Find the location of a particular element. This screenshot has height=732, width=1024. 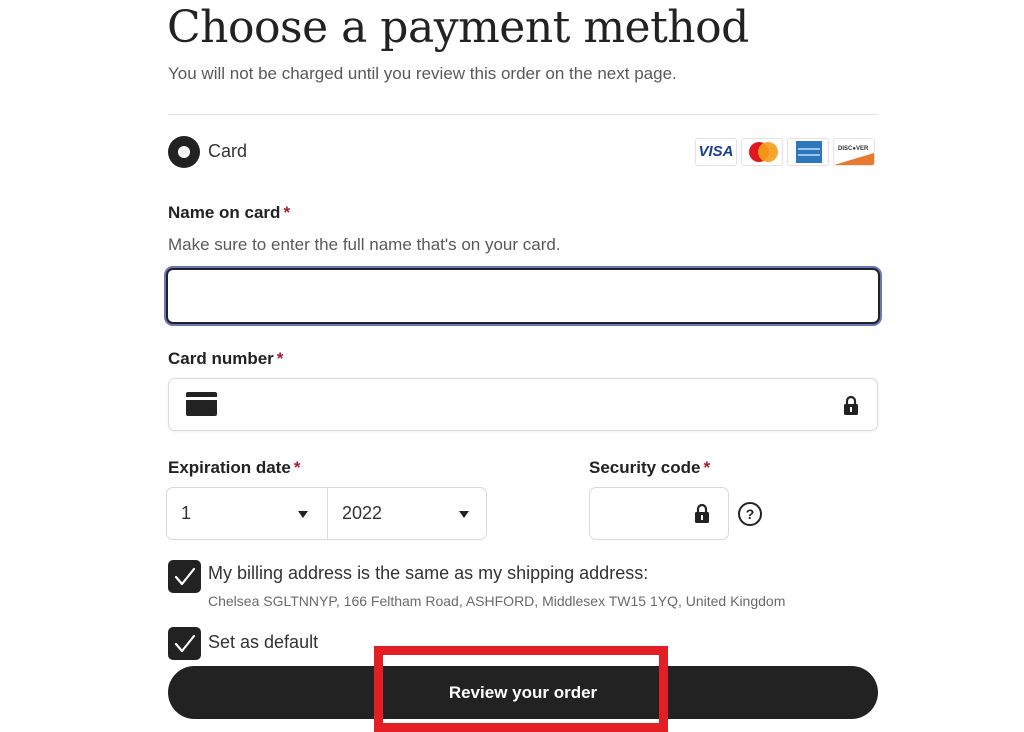

expiration-date-label: Expiration date * is located at coordinates (234, 467).